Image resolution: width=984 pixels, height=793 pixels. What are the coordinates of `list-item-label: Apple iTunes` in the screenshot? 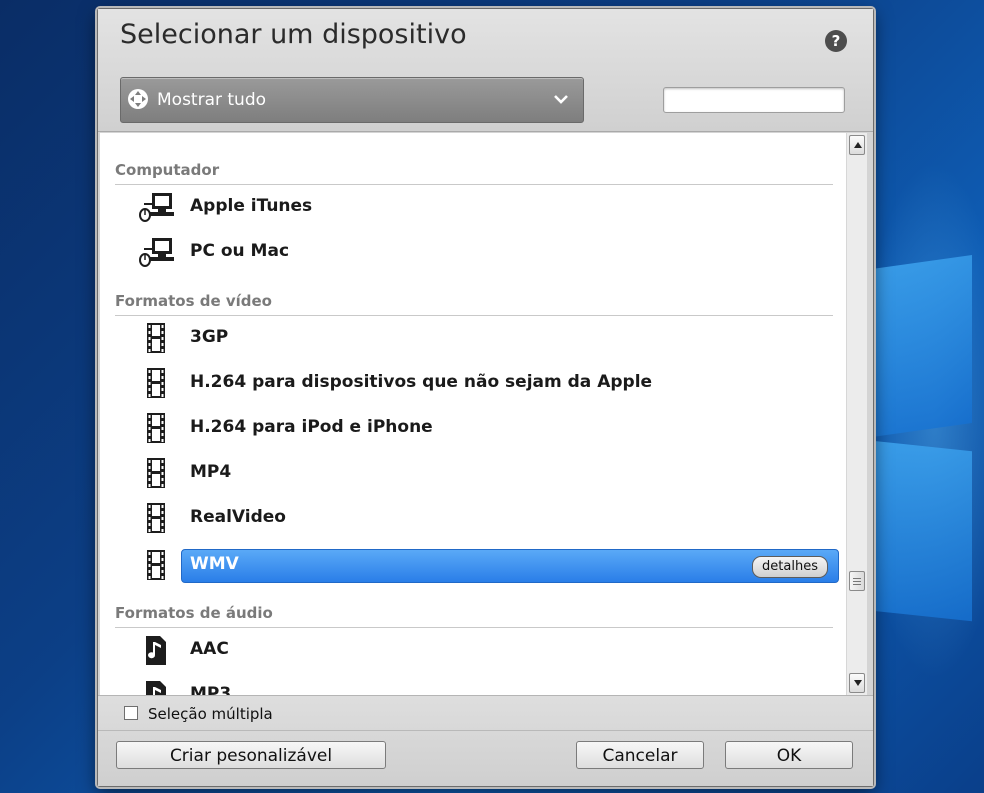 It's located at (251, 206).